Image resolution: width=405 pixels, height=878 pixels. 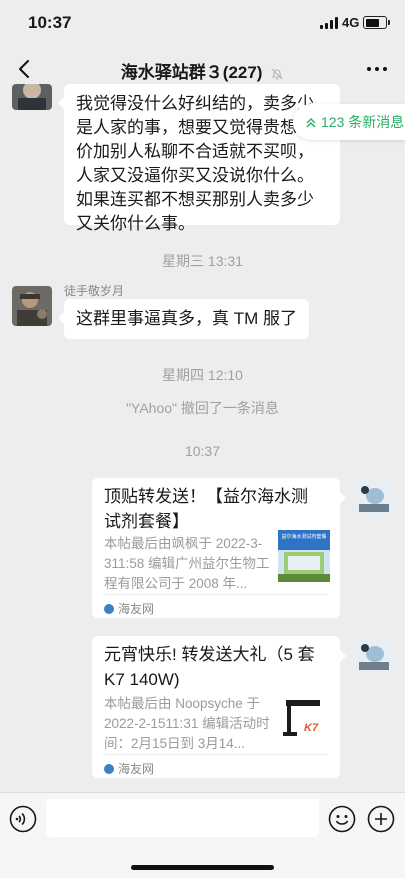 I want to click on timestamp: 星期三 13:31, so click(x=202, y=261).